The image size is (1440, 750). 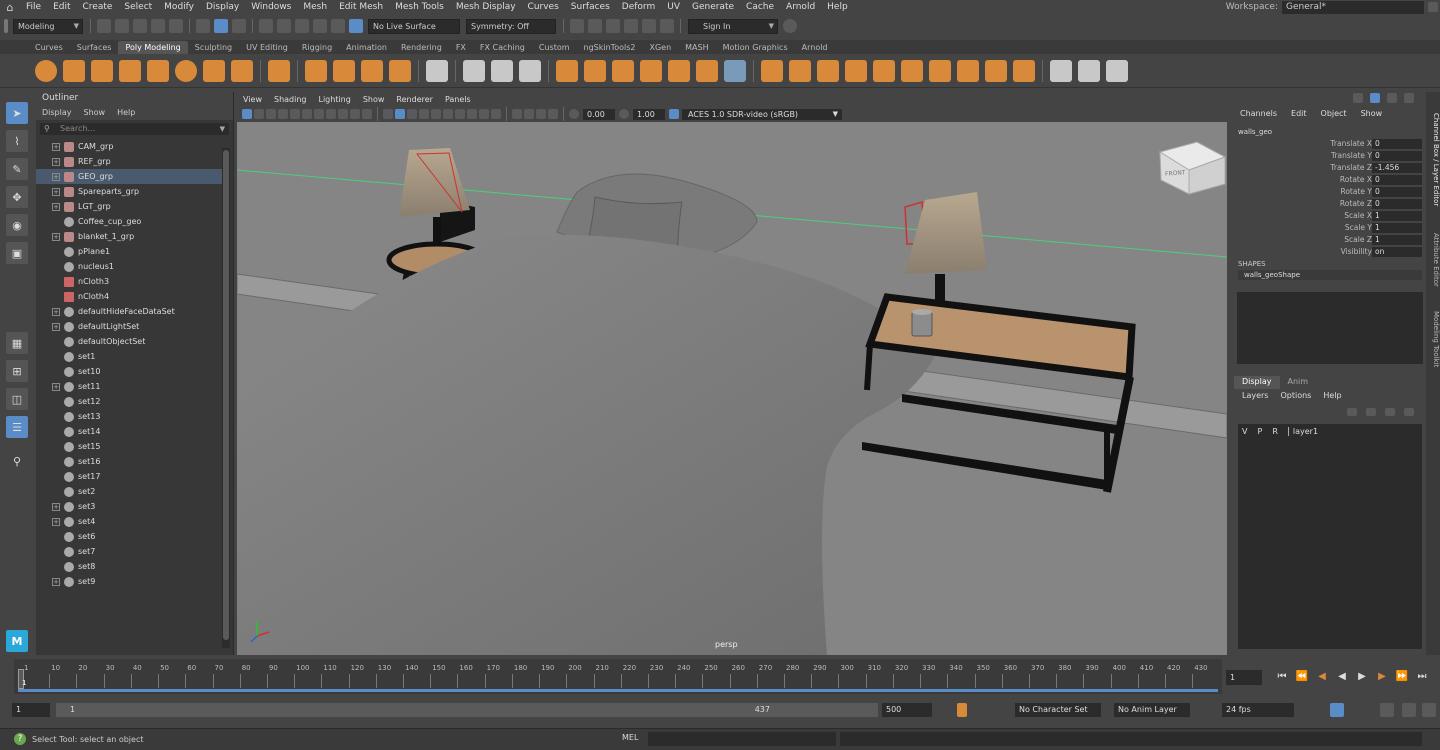 What do you see at coordinates (735, 70) in the screenshot?
I see `sculpt-geometry-icon` at bounding box center [735, 70].